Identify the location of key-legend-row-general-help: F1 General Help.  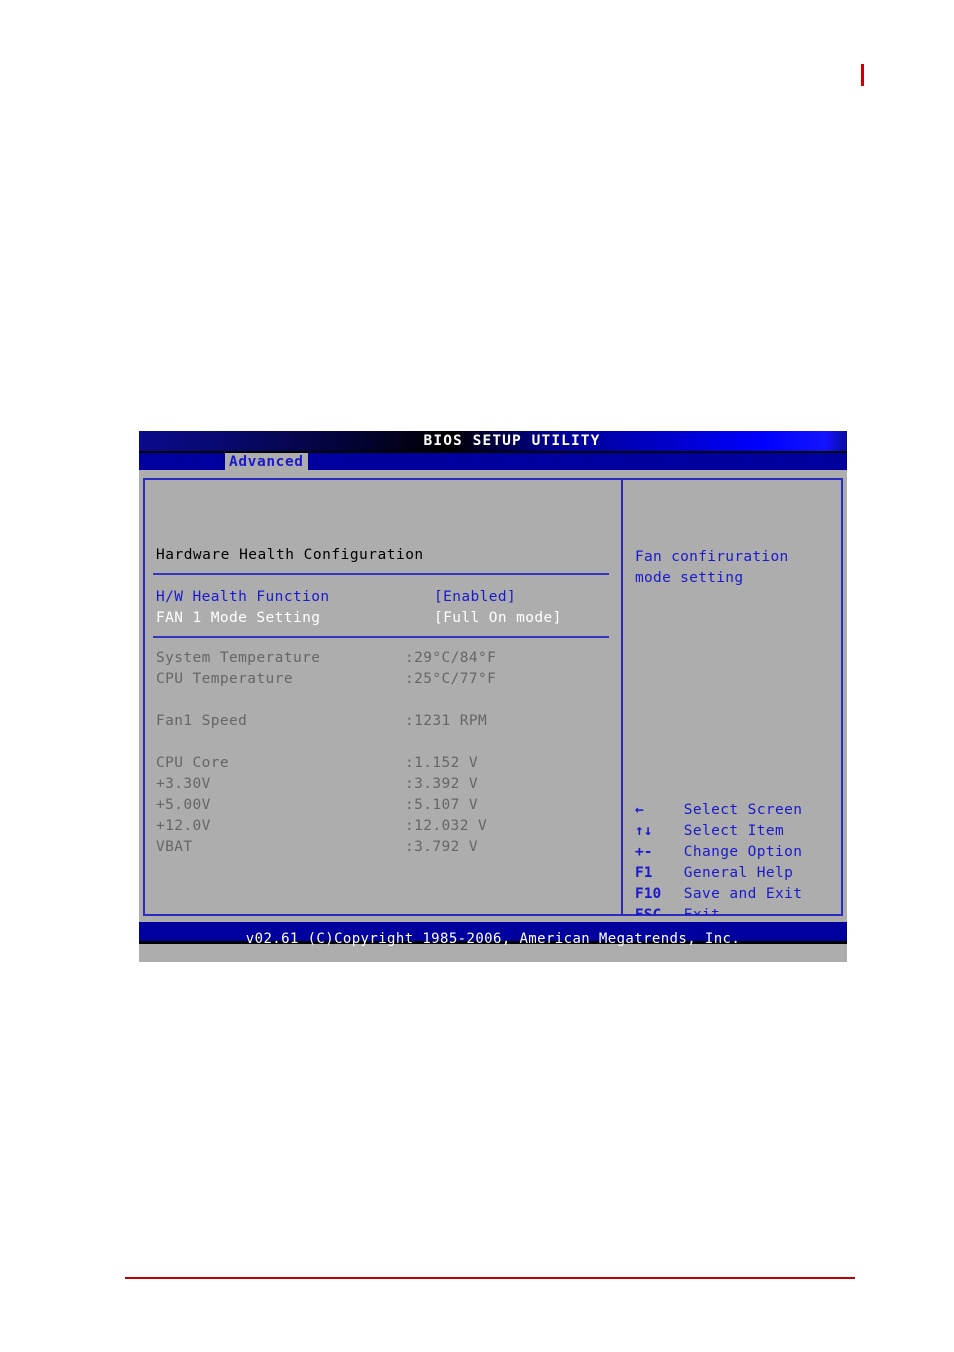
(718, 873).